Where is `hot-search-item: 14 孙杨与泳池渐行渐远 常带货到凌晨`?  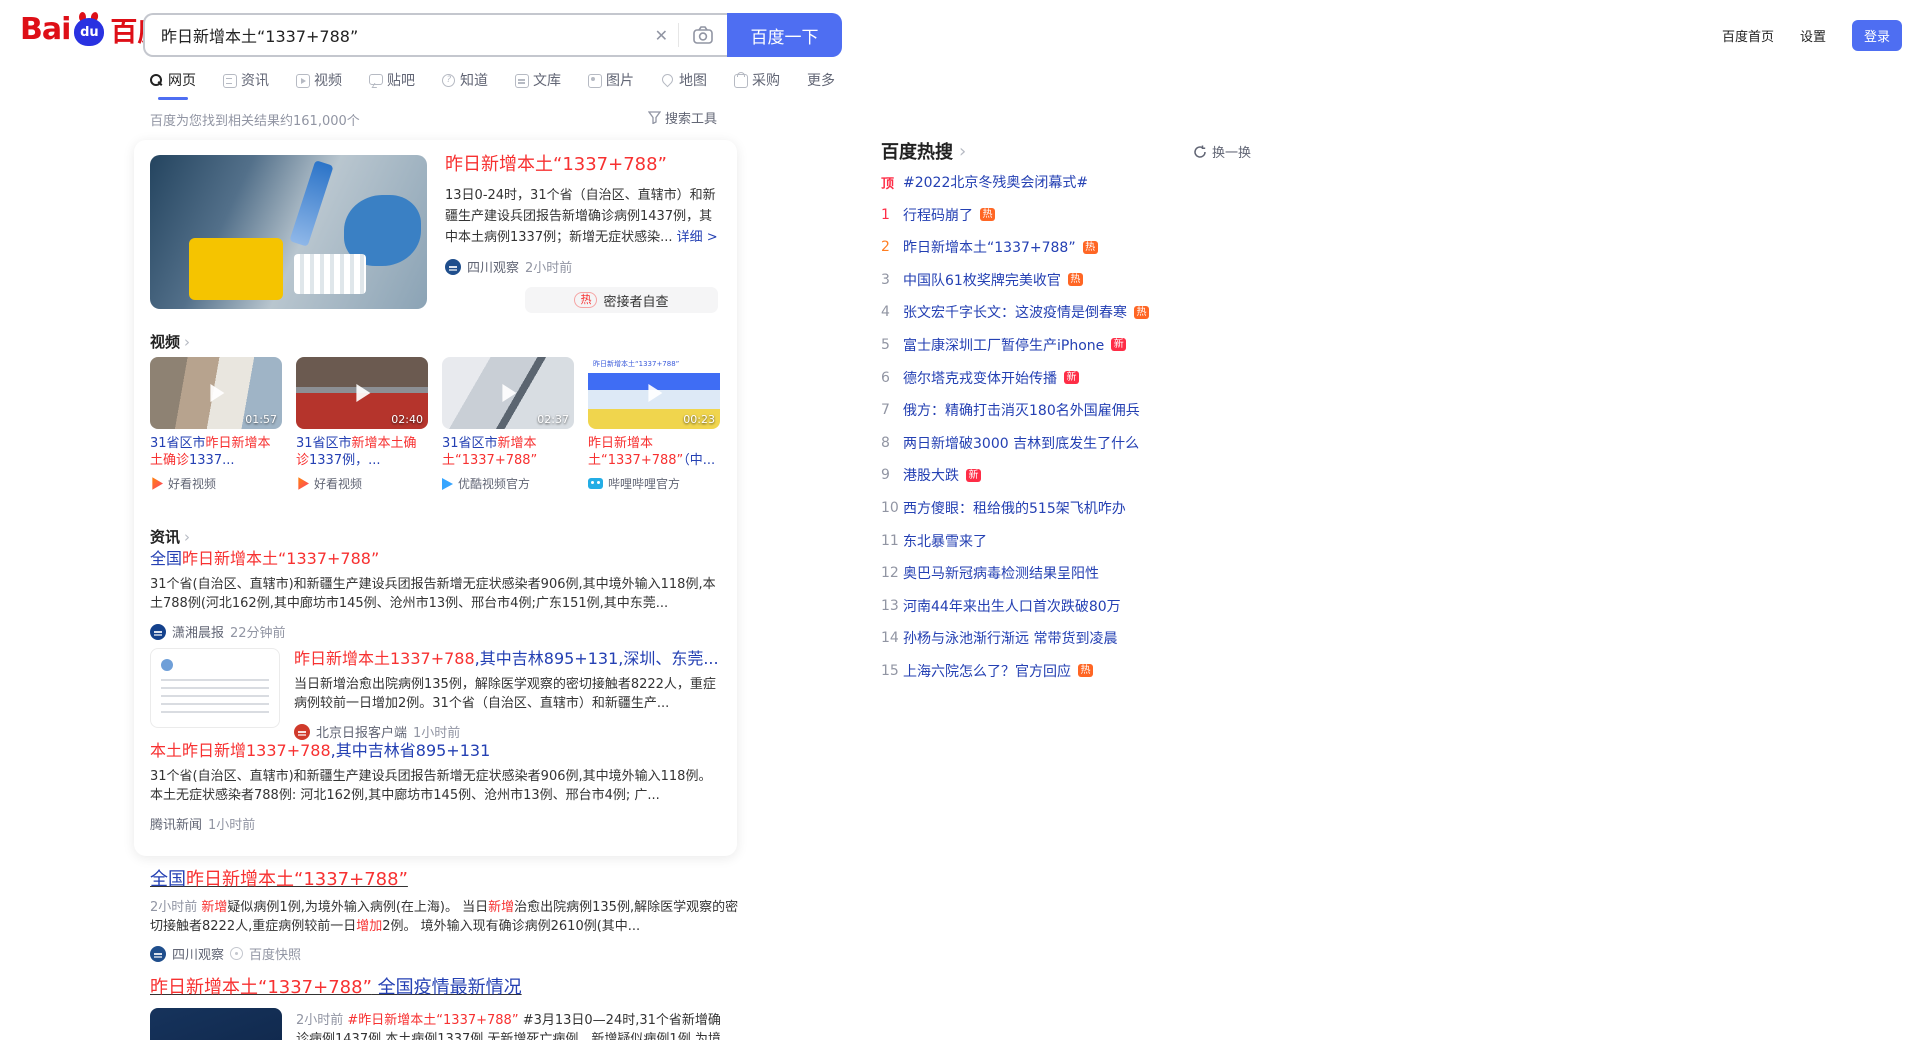
hot-search-item: 14 孙杨与泳池渐行渐远 常带货到凌晨 is located at coordinates (1076, 638).